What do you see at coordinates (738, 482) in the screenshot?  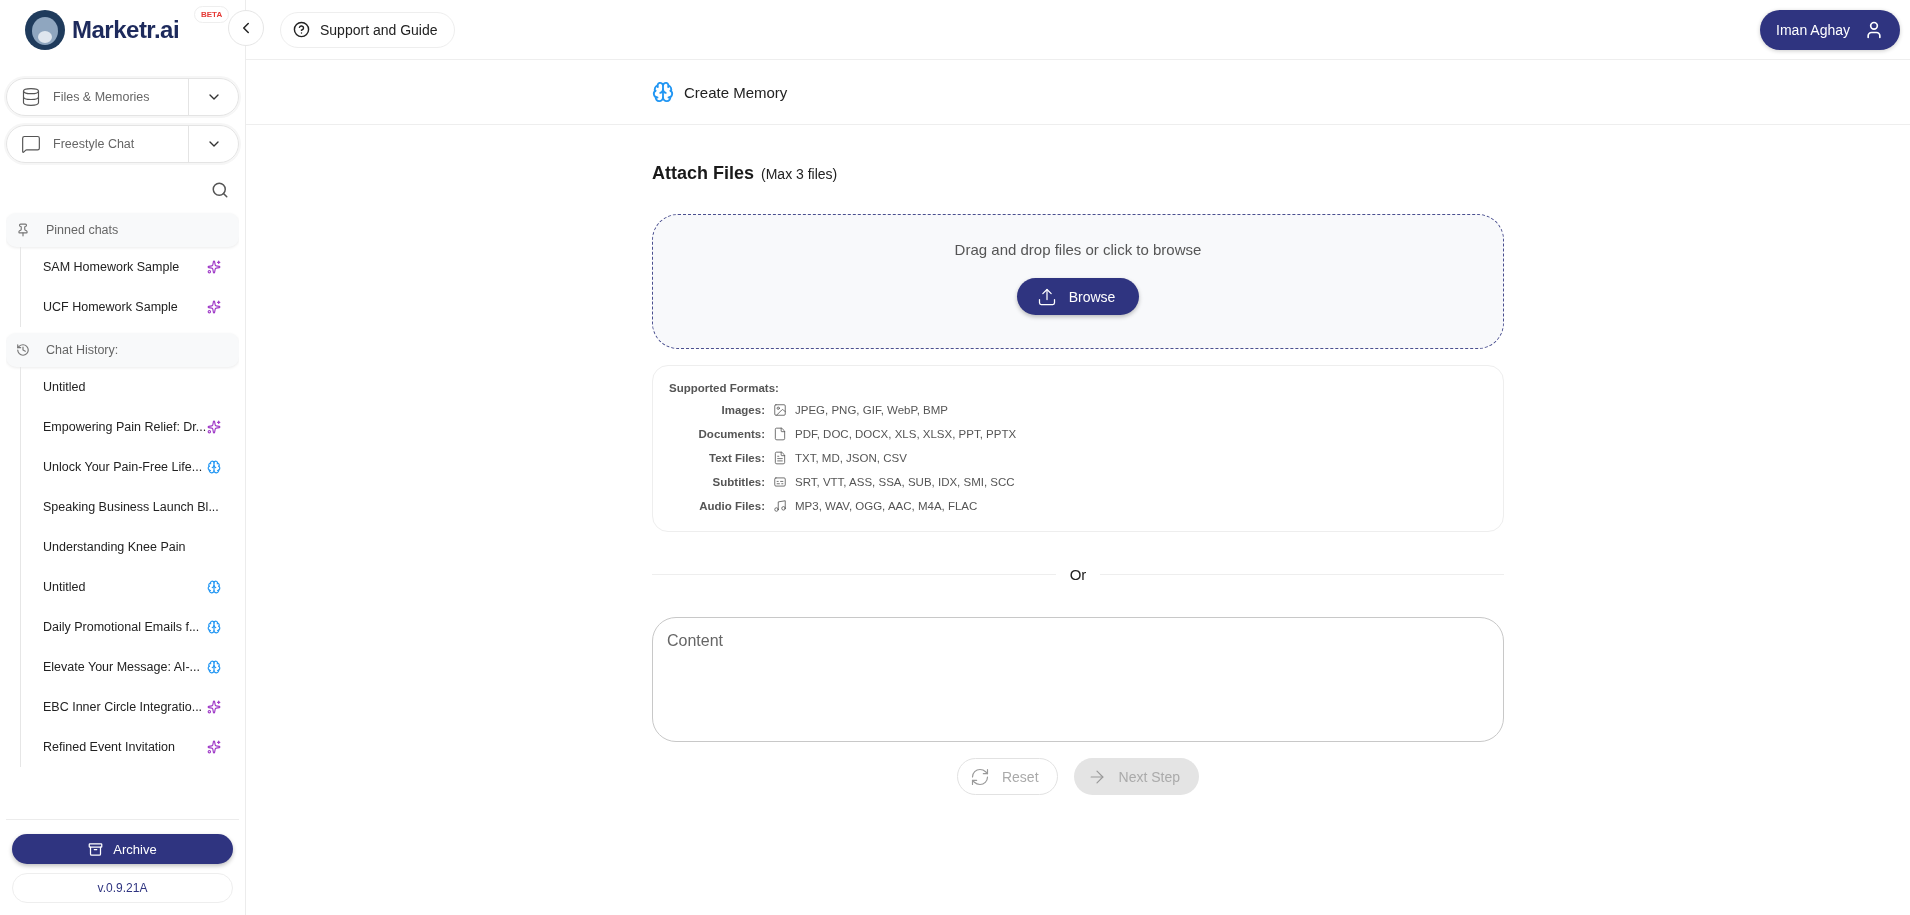 I see `format-label: Subtitles:` at bounding box center [738, 482].